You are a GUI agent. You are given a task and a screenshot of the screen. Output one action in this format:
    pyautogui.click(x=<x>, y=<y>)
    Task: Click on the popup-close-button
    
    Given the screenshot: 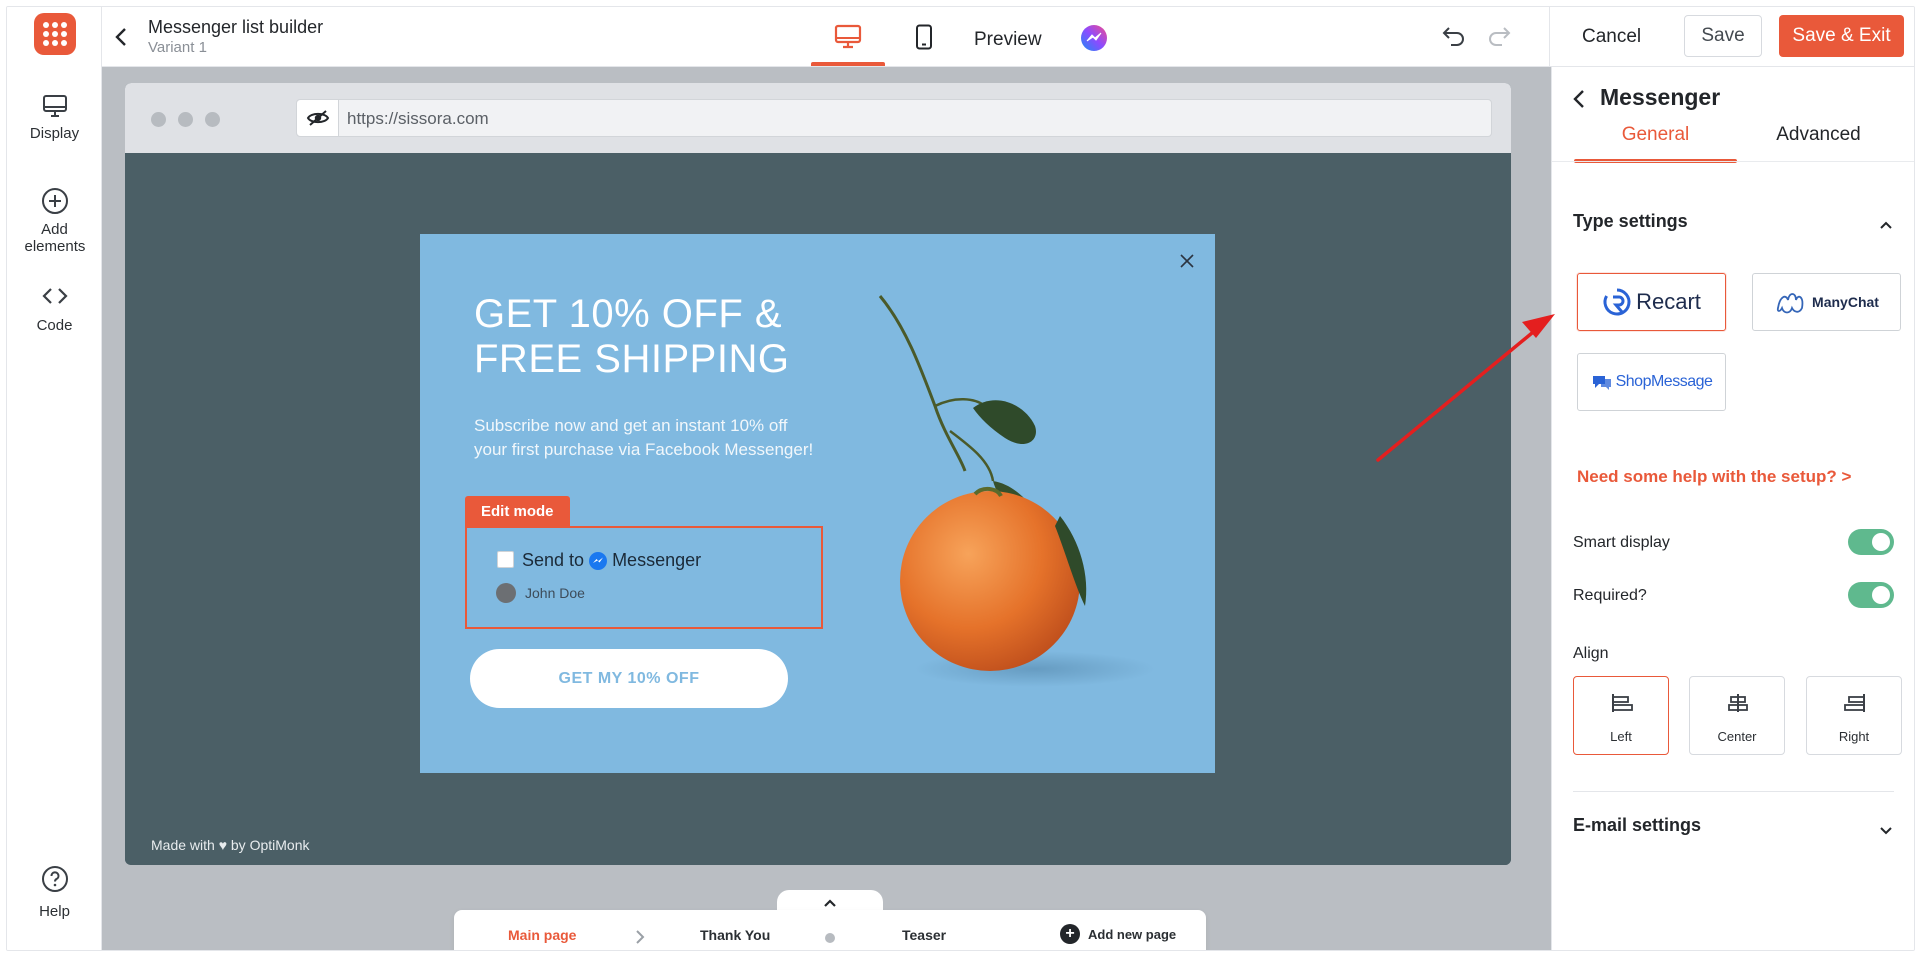 What is the action you would take?
    pyautogui.click(x=1187, y=261)
    